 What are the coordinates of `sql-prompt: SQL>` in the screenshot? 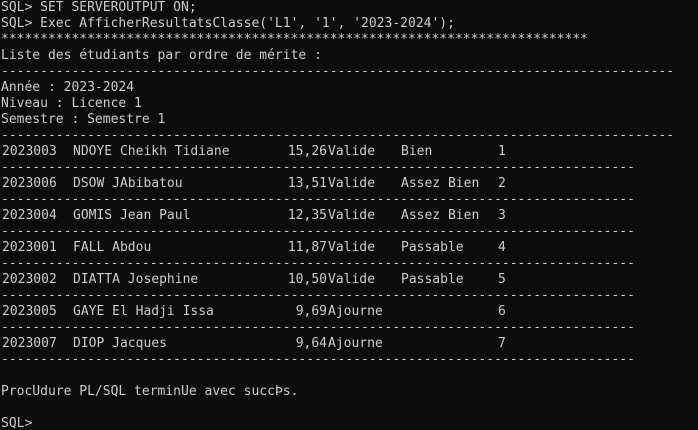 It's located at (349, 423).